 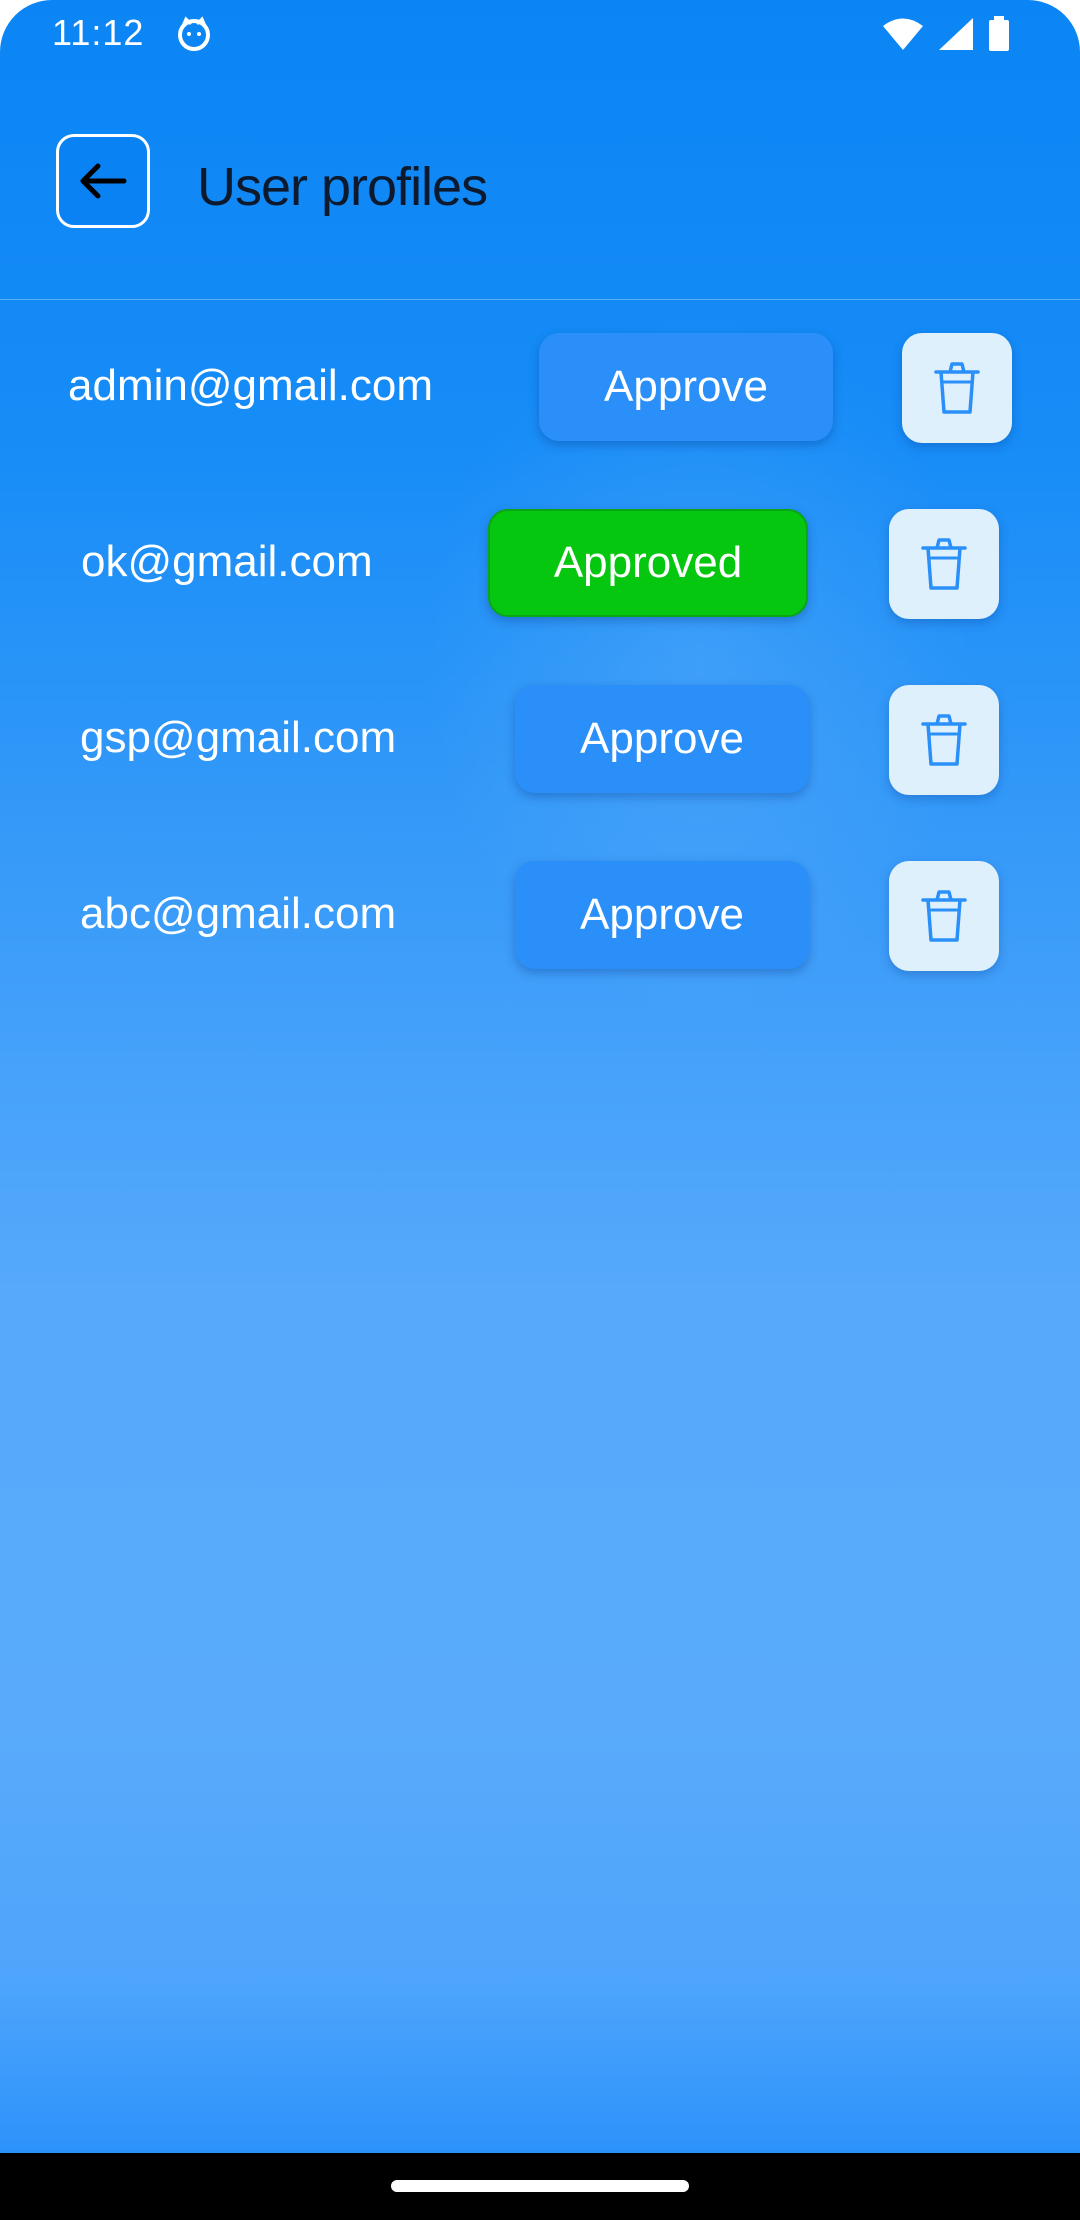 I want to click on home-indicator, so click(x=540, y=2186).